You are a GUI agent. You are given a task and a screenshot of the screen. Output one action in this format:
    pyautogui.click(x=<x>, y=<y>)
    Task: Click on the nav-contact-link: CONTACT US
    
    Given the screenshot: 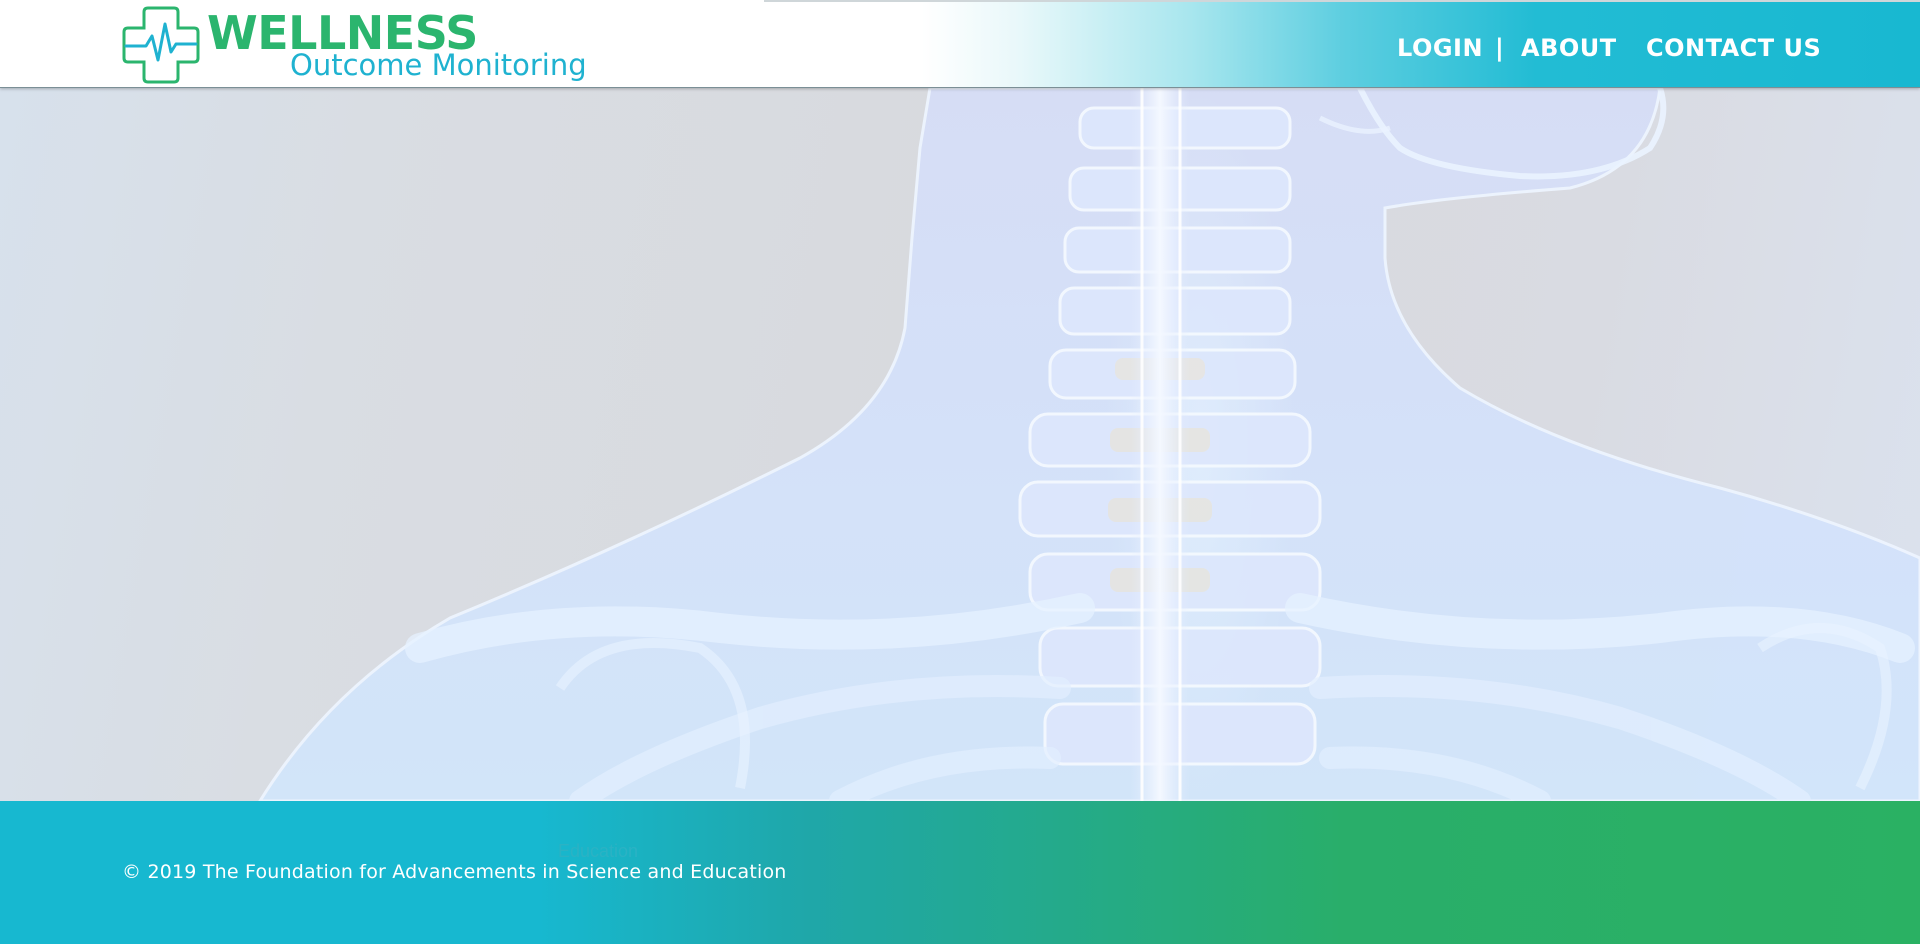 What is the action you would take?
    pyautogui.click(x=1733, y=48)
    